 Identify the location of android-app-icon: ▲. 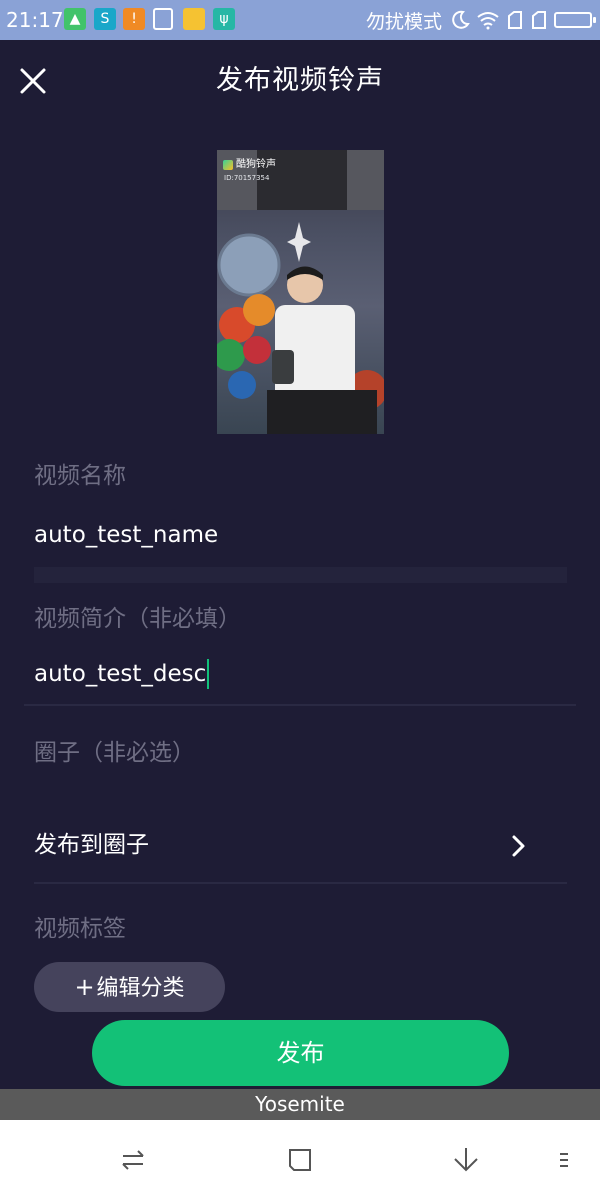
(75, 19).